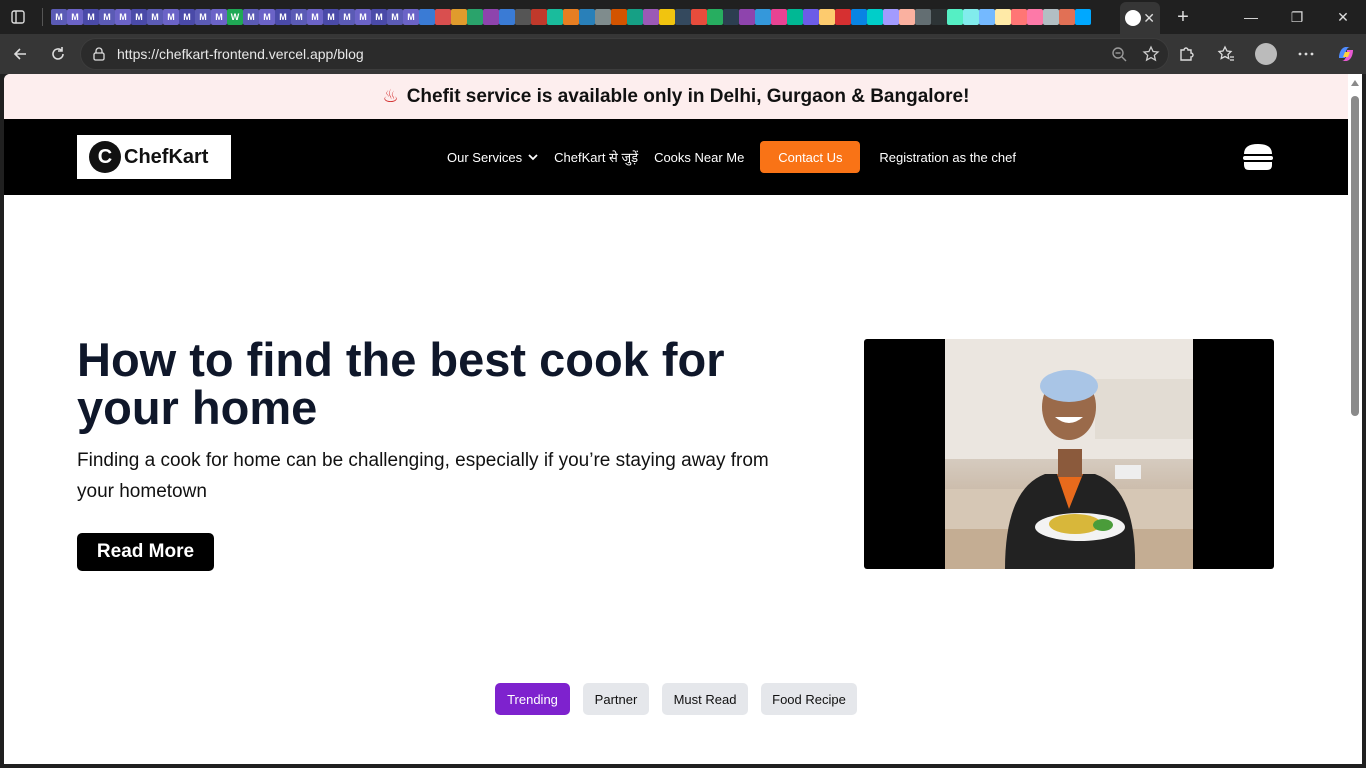 The image size is (1366, 768). What do you see at coordinates (616, 699) in the screenshot?
I see `tag-partner: Partner` at bounding box center [616, 699].